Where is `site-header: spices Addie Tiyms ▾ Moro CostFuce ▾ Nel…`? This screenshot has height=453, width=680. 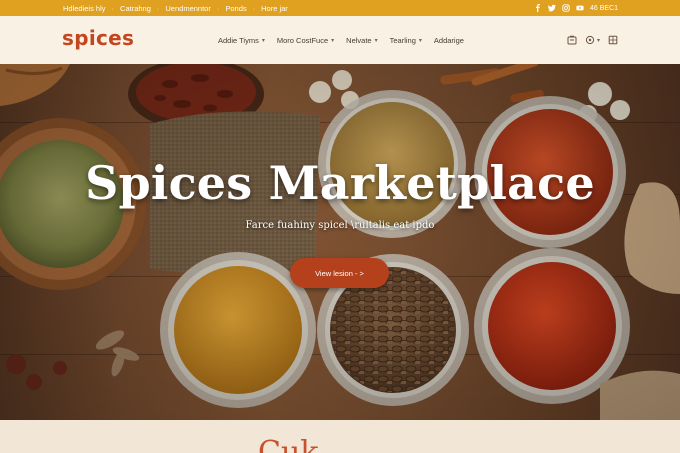
site-header: spices Addie Tiyms ▾ Moro CostFuce ▾ Nel… is located at coordinates (340, 40).